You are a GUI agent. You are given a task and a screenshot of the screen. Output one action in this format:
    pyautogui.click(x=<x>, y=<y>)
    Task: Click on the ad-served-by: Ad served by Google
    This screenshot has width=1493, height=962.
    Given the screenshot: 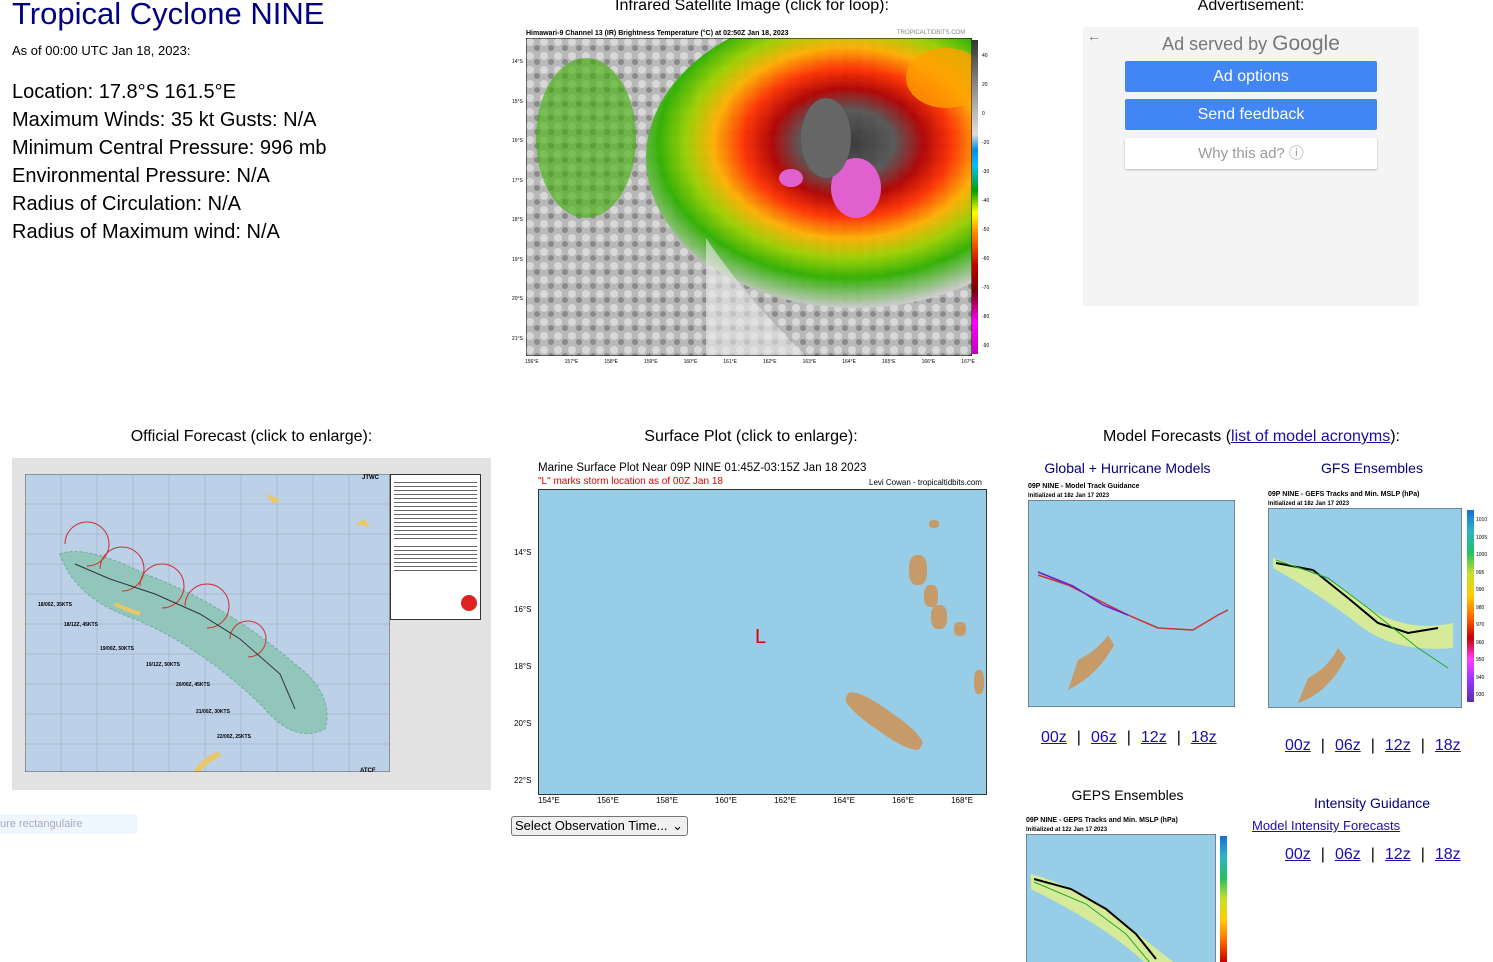 What is the action you would take?
    pyautogui.click(x=1251, y=44)
    